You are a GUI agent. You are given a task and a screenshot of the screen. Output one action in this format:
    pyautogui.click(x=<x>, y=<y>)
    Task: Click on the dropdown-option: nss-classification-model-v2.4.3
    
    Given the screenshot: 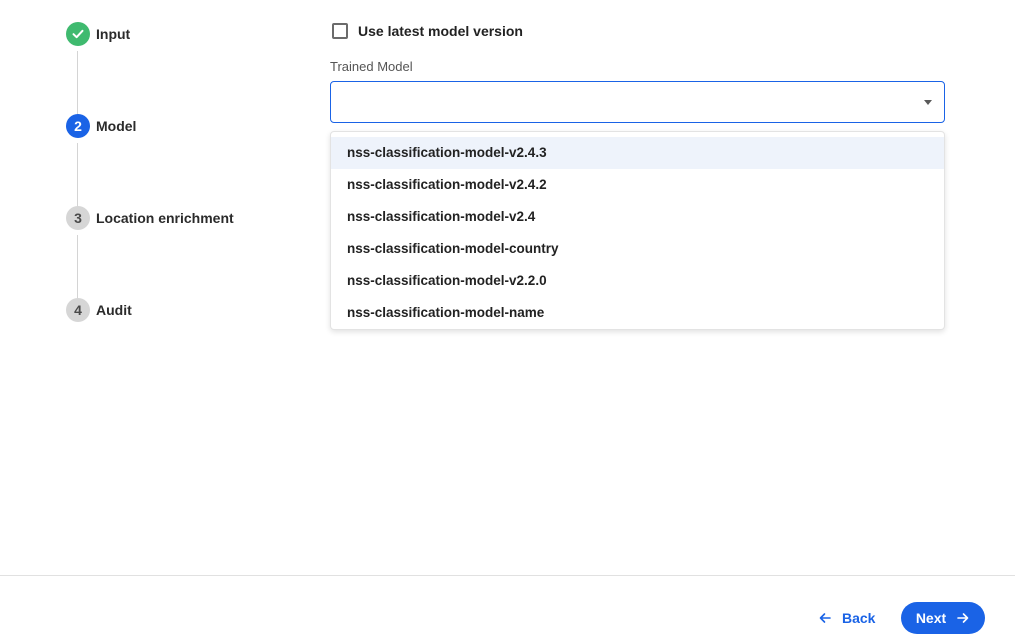 What is the action you would take?
    pyautogui.click(x=637, y=153)
    